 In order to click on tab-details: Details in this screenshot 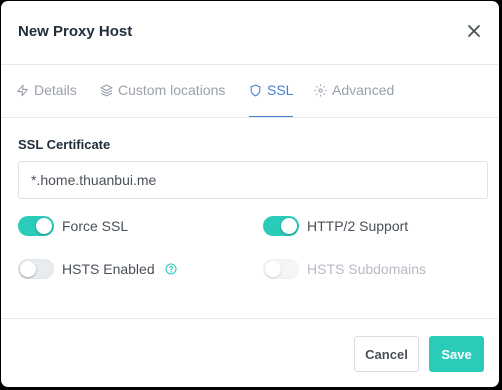, I will do `click(46, 90)`.